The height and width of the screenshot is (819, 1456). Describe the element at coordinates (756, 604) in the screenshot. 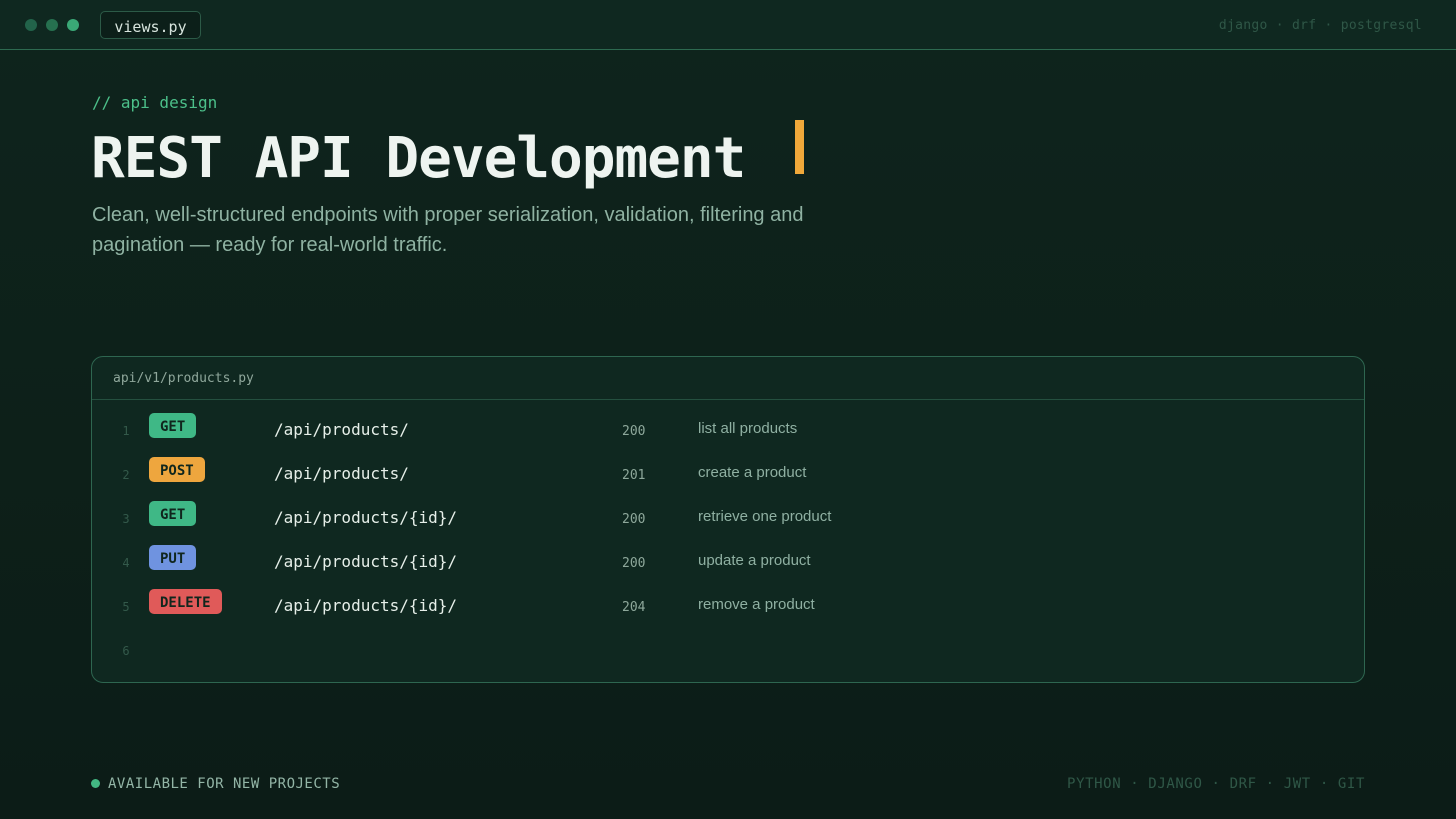

I see `endpoint-description: remove a product` at that location.